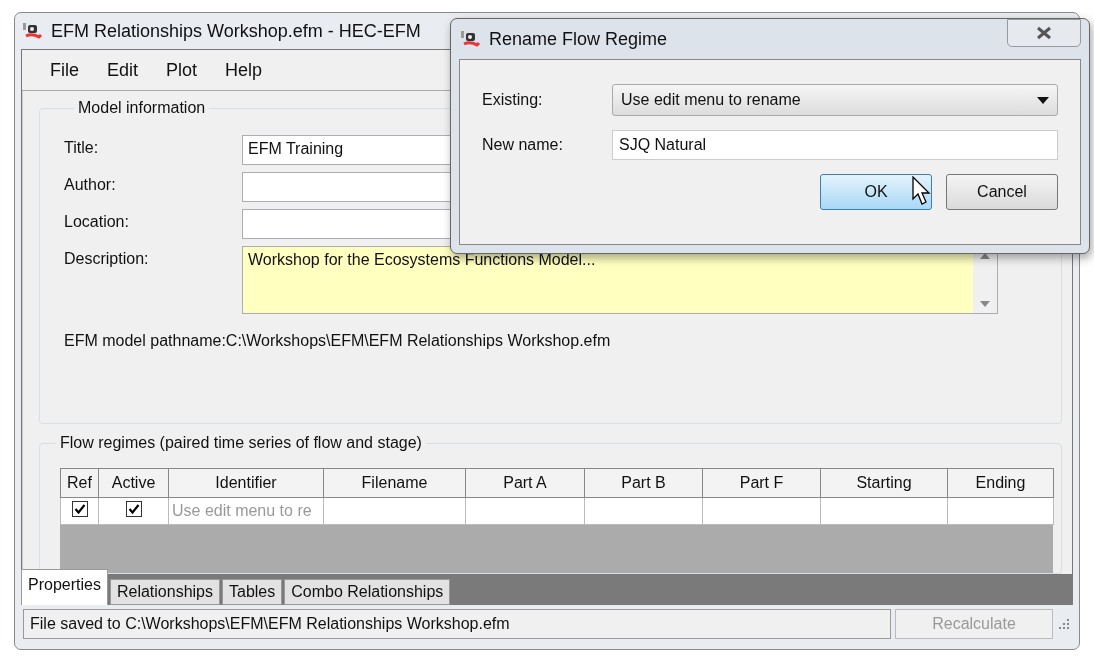 This screenshot has height=658, width=1094. What do you see at coordinates (513, 100) in the screenshot?
I see `field-label: Existing:` at bounding box center [513, 100].